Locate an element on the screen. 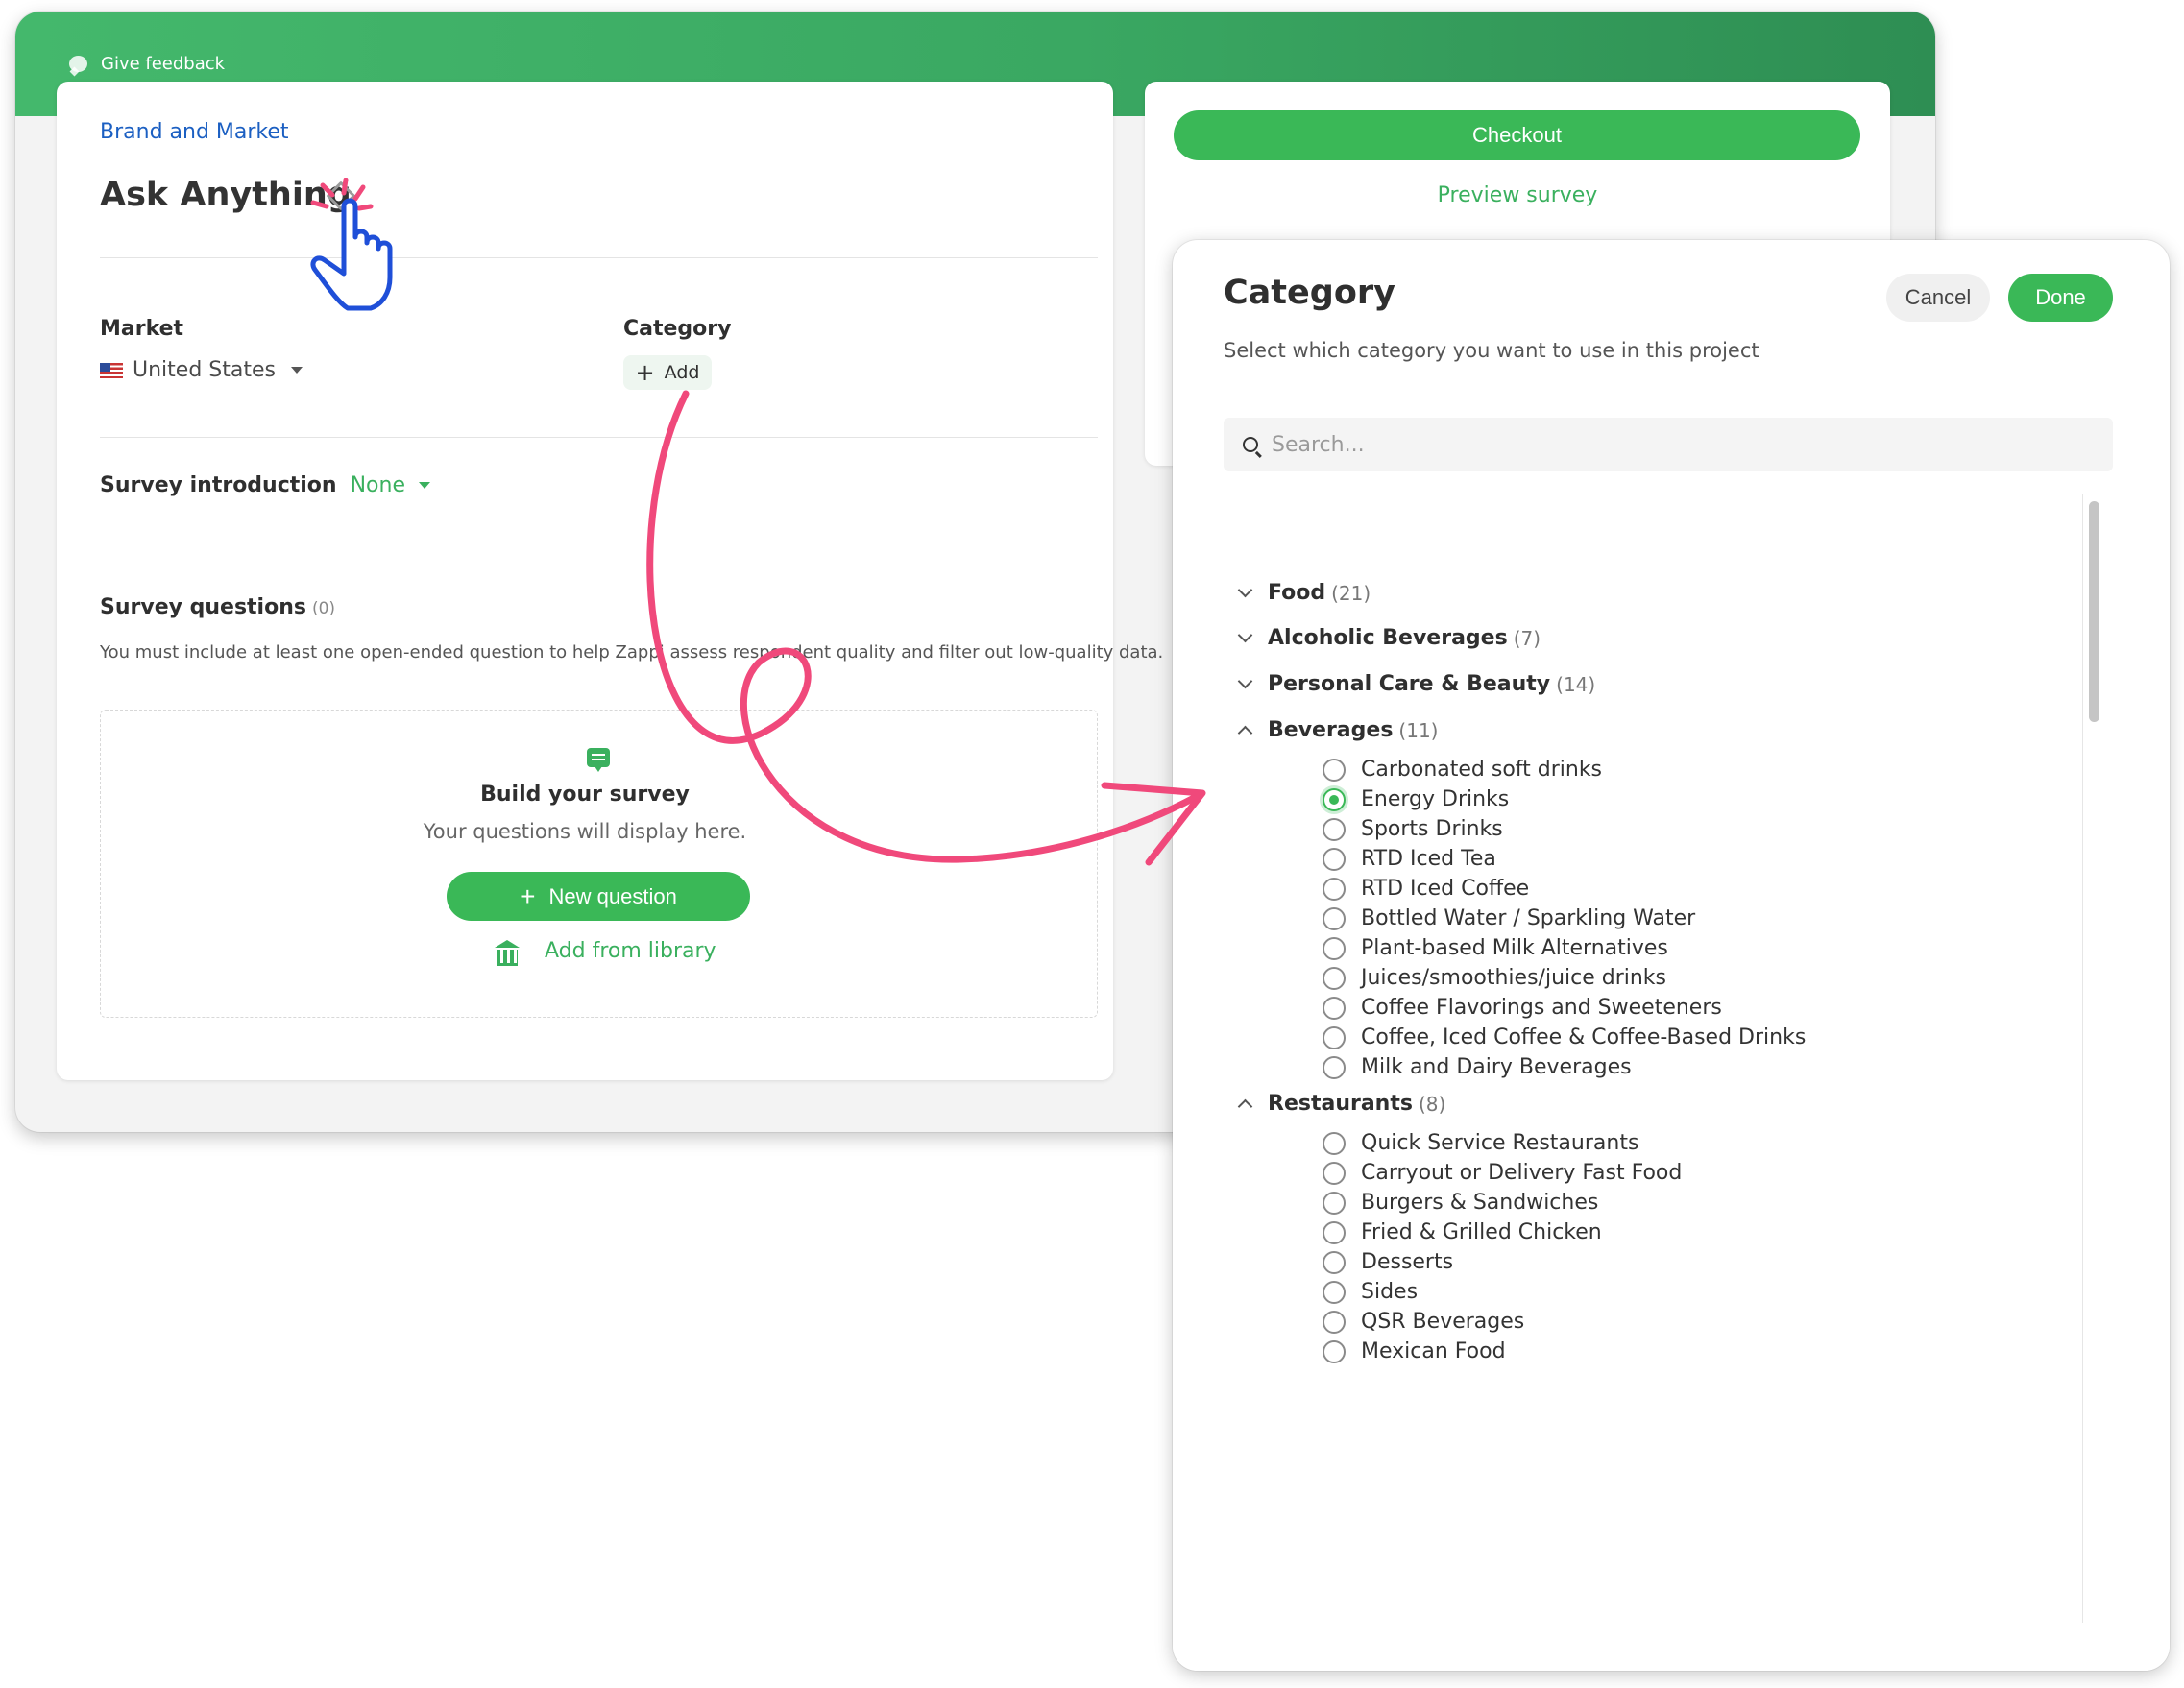 This screenshot has height=1688, width=2184. category-group-restaurants: Restaurants (8) is located at coordinates (1341, 1104).